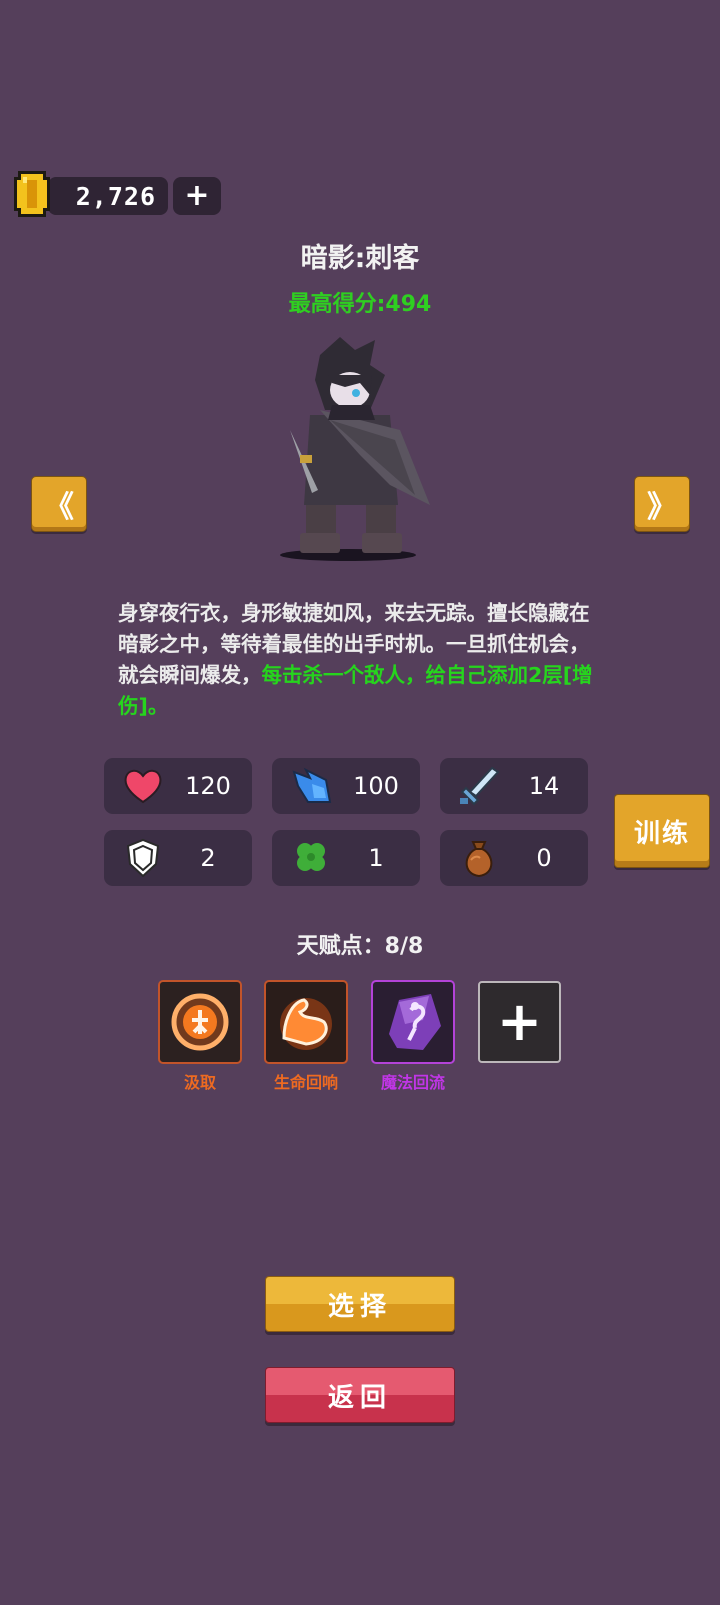 Image resolution: width=720 pixels, height=1605 pixels. Describe the element at coordinates (115, 196) in the screenshot. I see `coin-count: 2,726` at that location.